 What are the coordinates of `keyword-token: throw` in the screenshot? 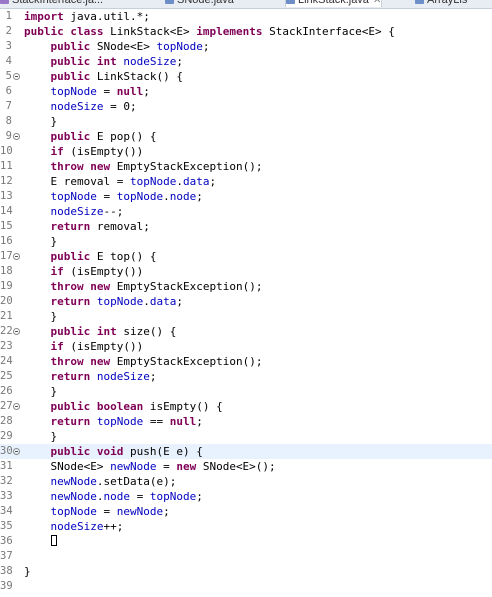 It's located at (67, 361).